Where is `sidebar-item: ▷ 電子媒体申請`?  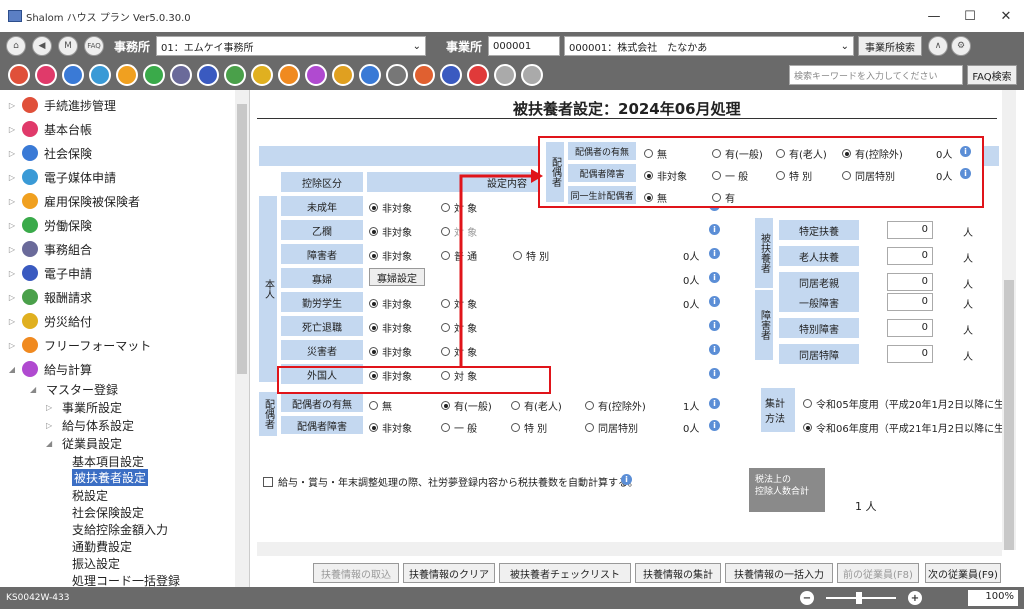 sidebar-item: ▷ 電子媒体申請 is located at coordinates (58, 177).